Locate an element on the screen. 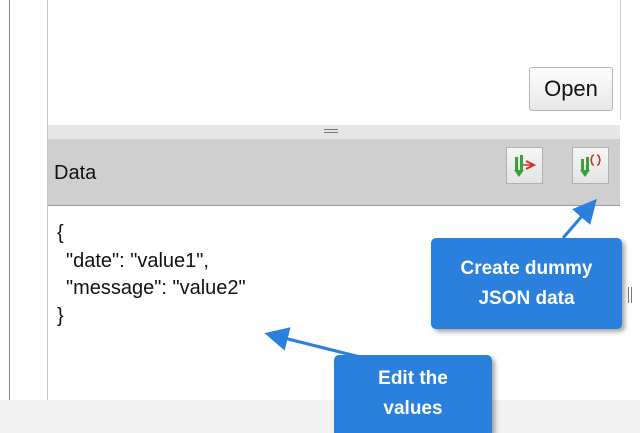 The width and height of the screenshot is (640, 433). callout-line: values is located at coordinates (413, 408).